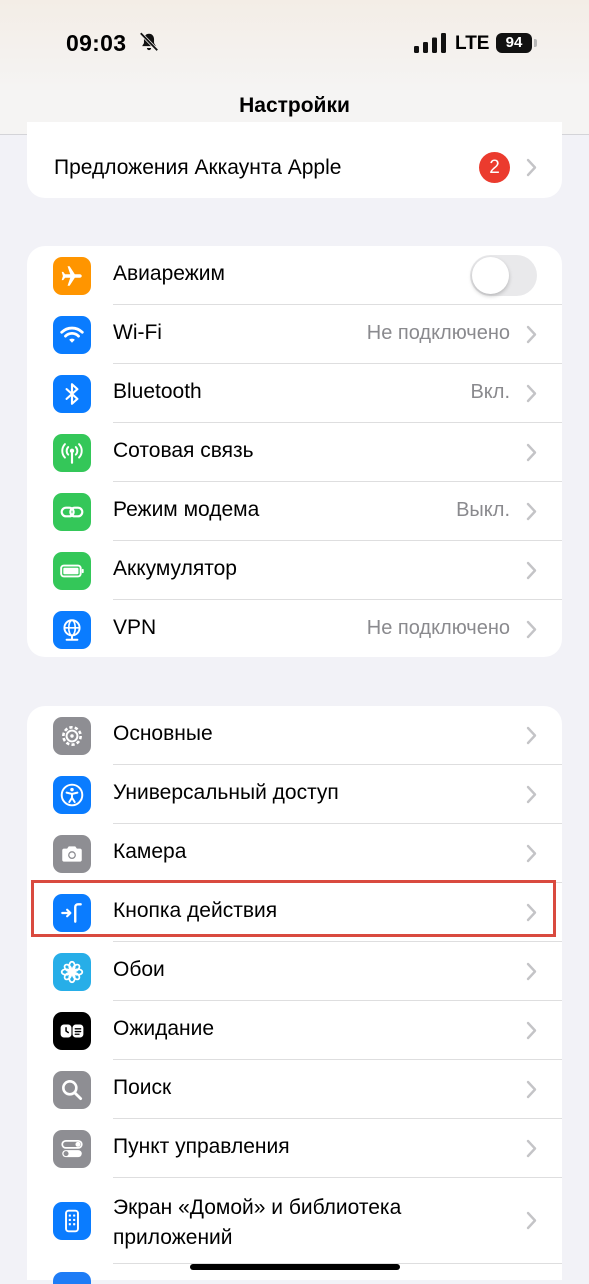 The image size is (589, 1284). I want to click on settings-row-wallpaper: Обои, so click(294, 971).